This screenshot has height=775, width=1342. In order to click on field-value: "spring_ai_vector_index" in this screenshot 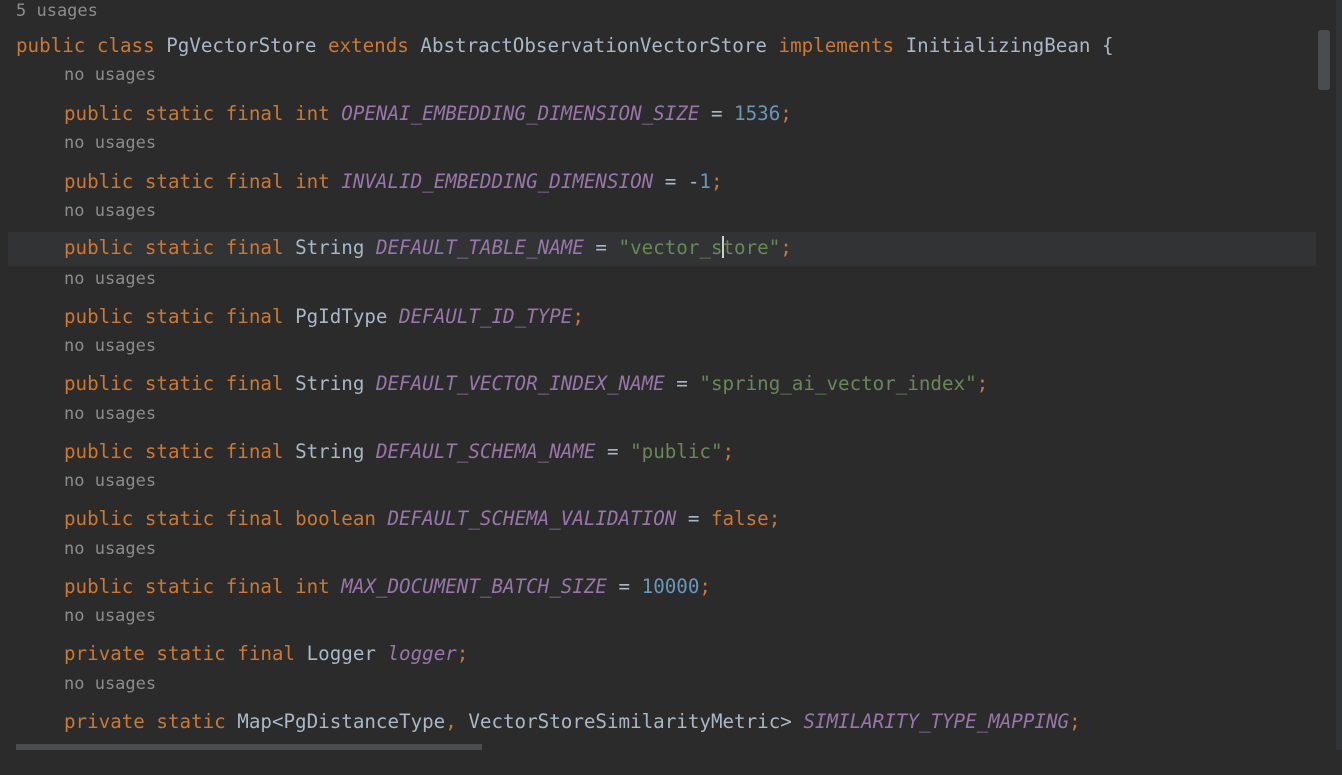, I will do `click(838, 383)`.